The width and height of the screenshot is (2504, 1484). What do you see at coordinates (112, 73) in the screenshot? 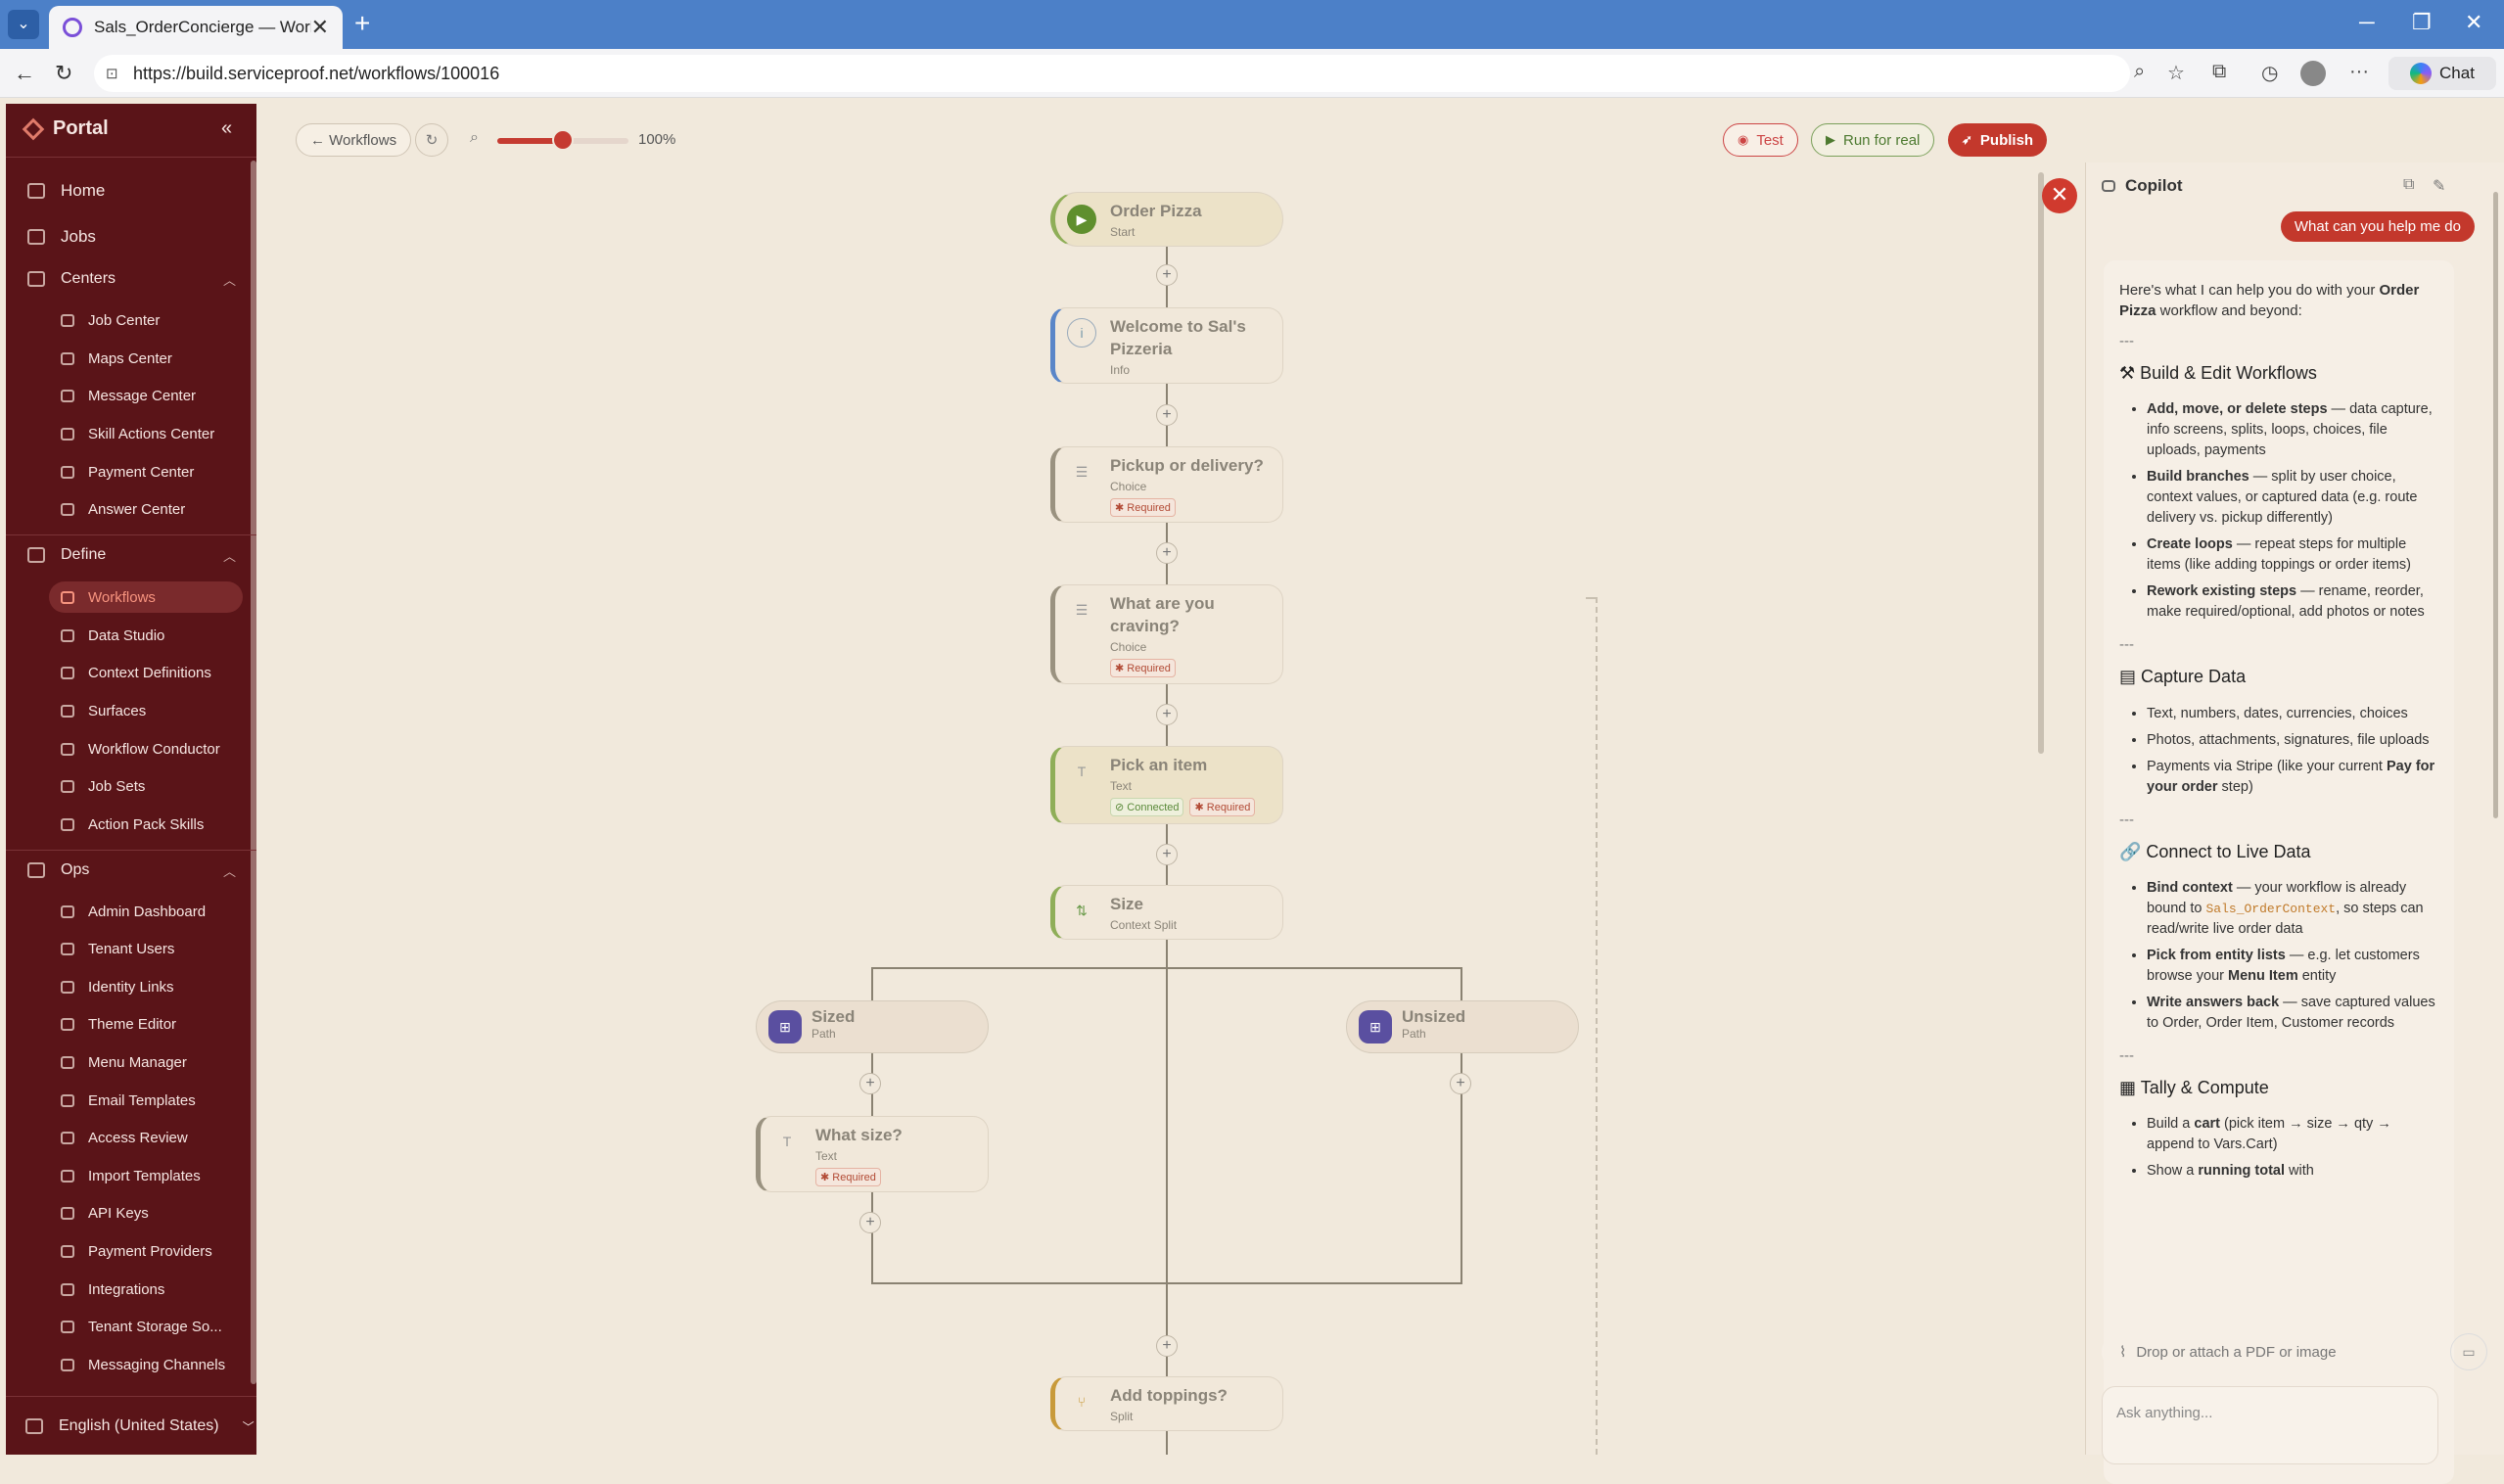
I see `site-info-icon: ⊡` at bounding box center [112, 73].